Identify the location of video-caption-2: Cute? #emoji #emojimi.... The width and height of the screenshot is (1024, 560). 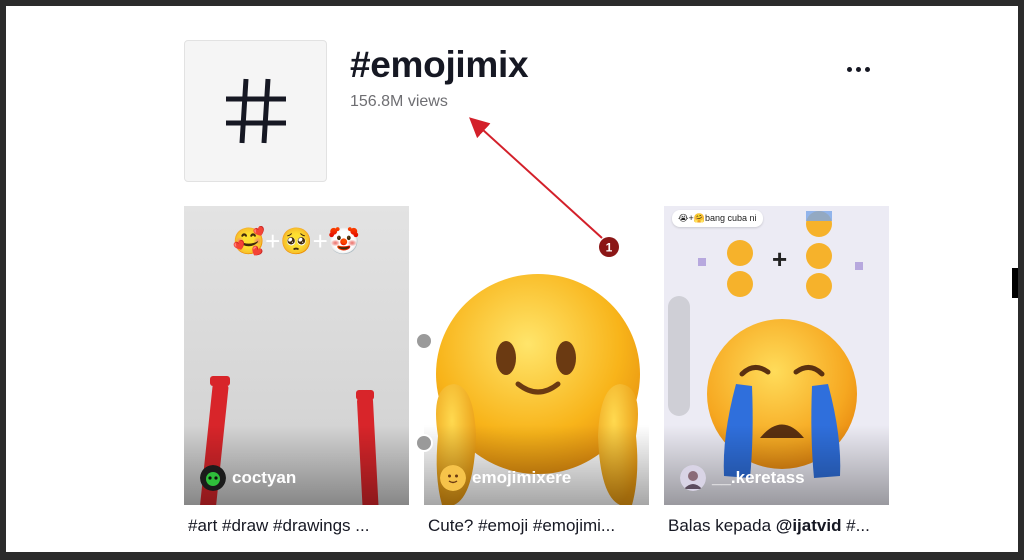
(540, 526).